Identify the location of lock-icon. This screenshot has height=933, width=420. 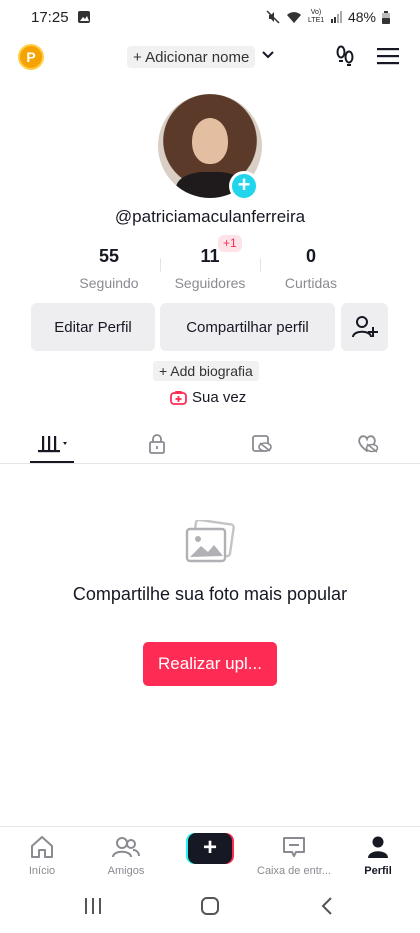
(157, 444).